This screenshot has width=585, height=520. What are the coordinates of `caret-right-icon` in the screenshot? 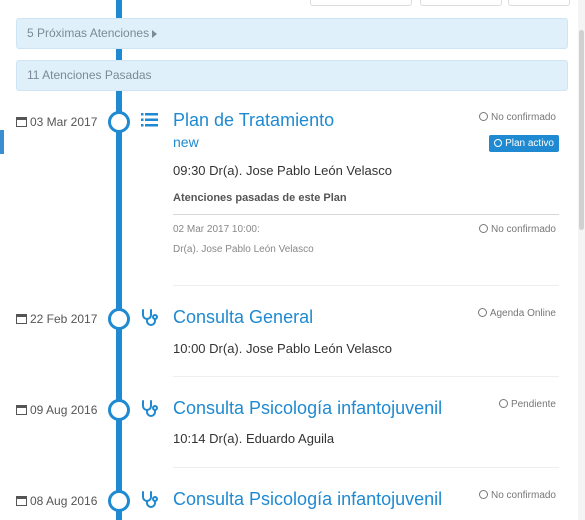 It's located at (155, 33).